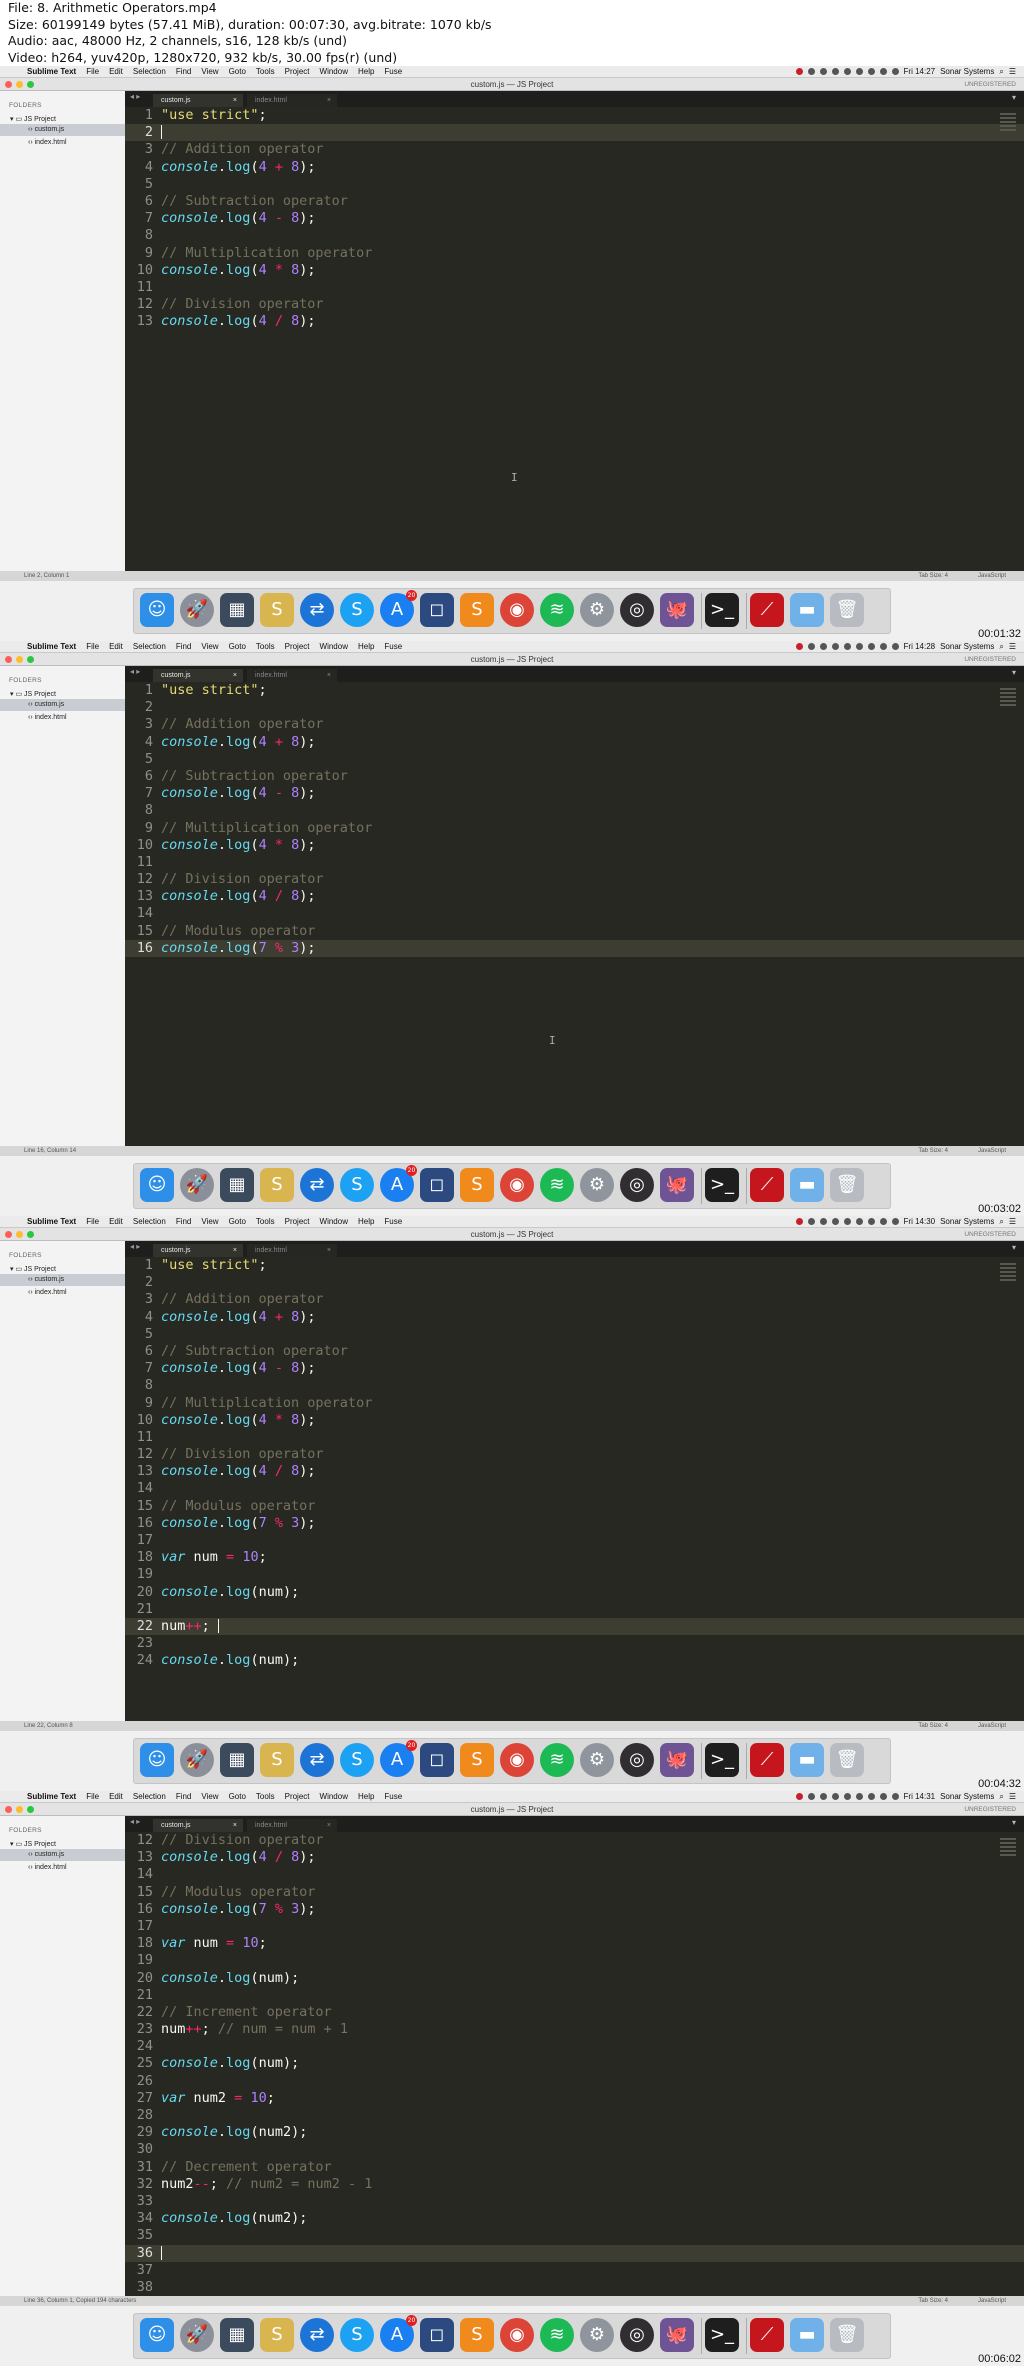  Describe the element at coordinates (574, 2218) in the screenshot. I see `code-line: 34 console.log(num2);` at that location.